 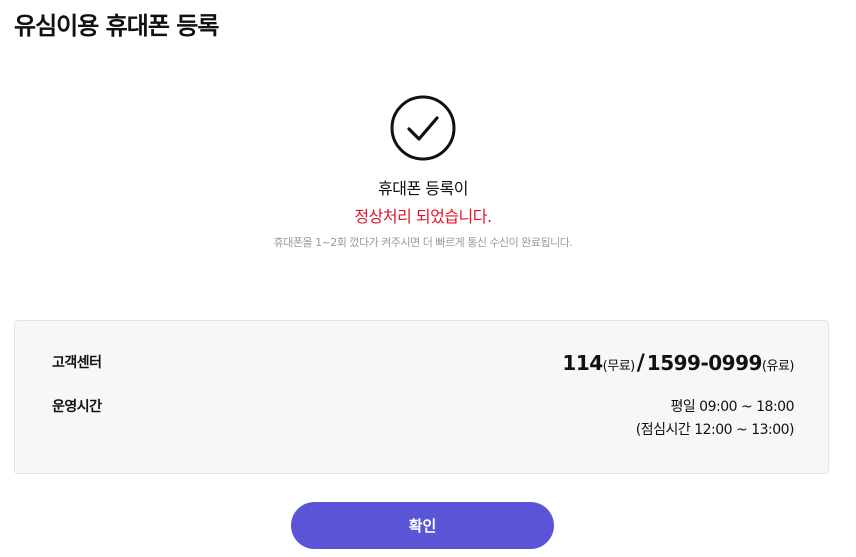 What do you see at coordinates (423, 242) in the screenshot?
I see `result-message-note: 휴대폰을 1~2회 껐다가 켜주시면 더 빠르게 통신 수신이 완료됩니다.` at bounding box center [423, 242].